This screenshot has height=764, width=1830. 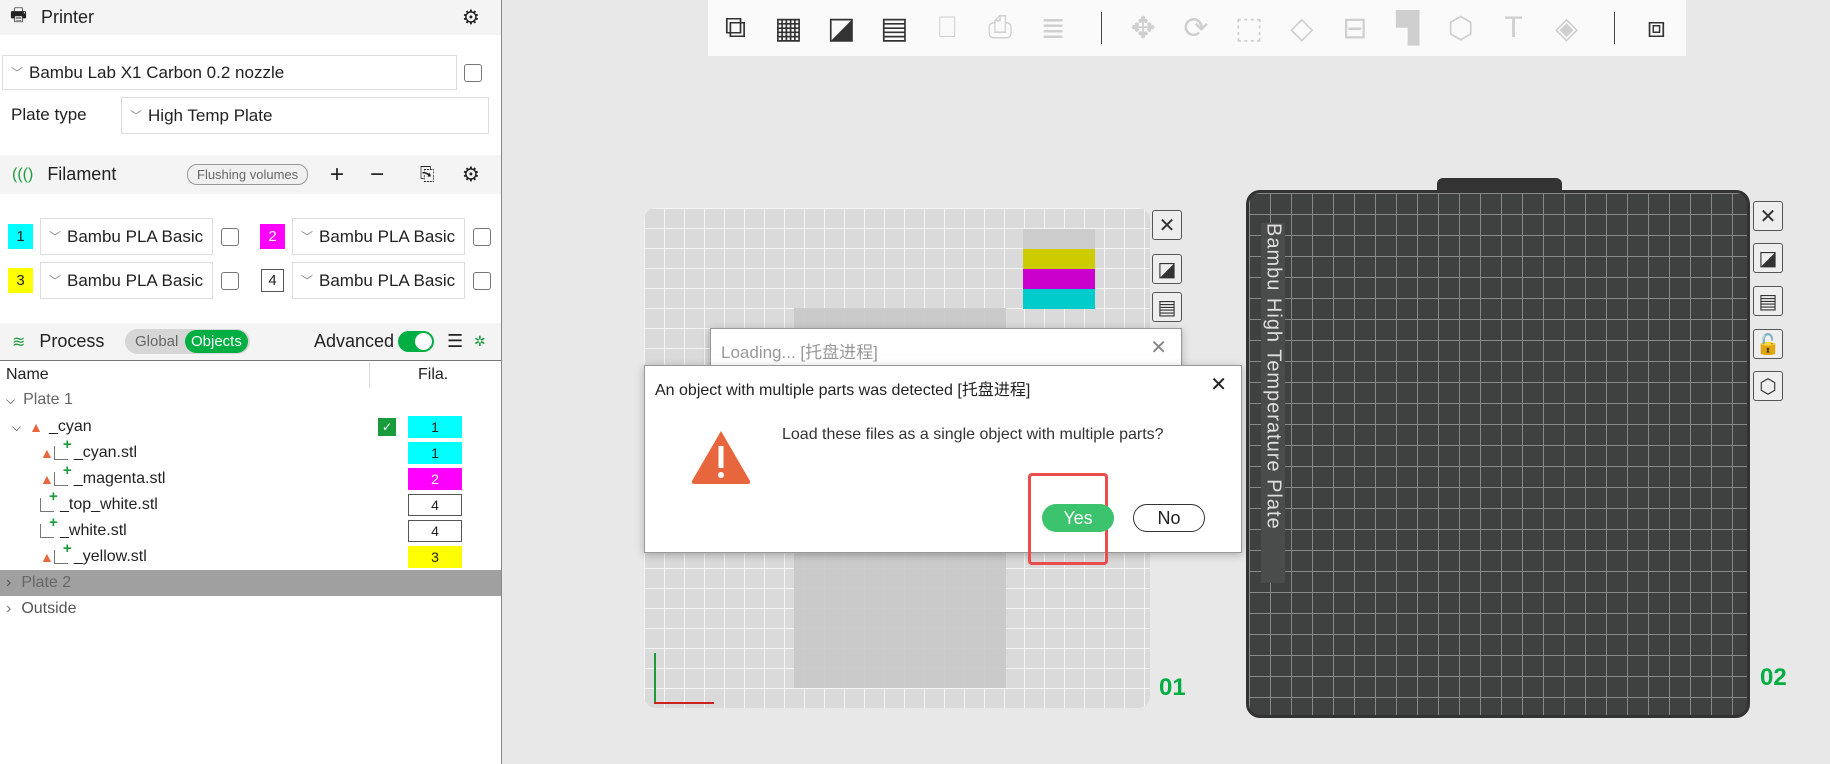 I want to click on tab-global: Global, so click(x=155, y=341).